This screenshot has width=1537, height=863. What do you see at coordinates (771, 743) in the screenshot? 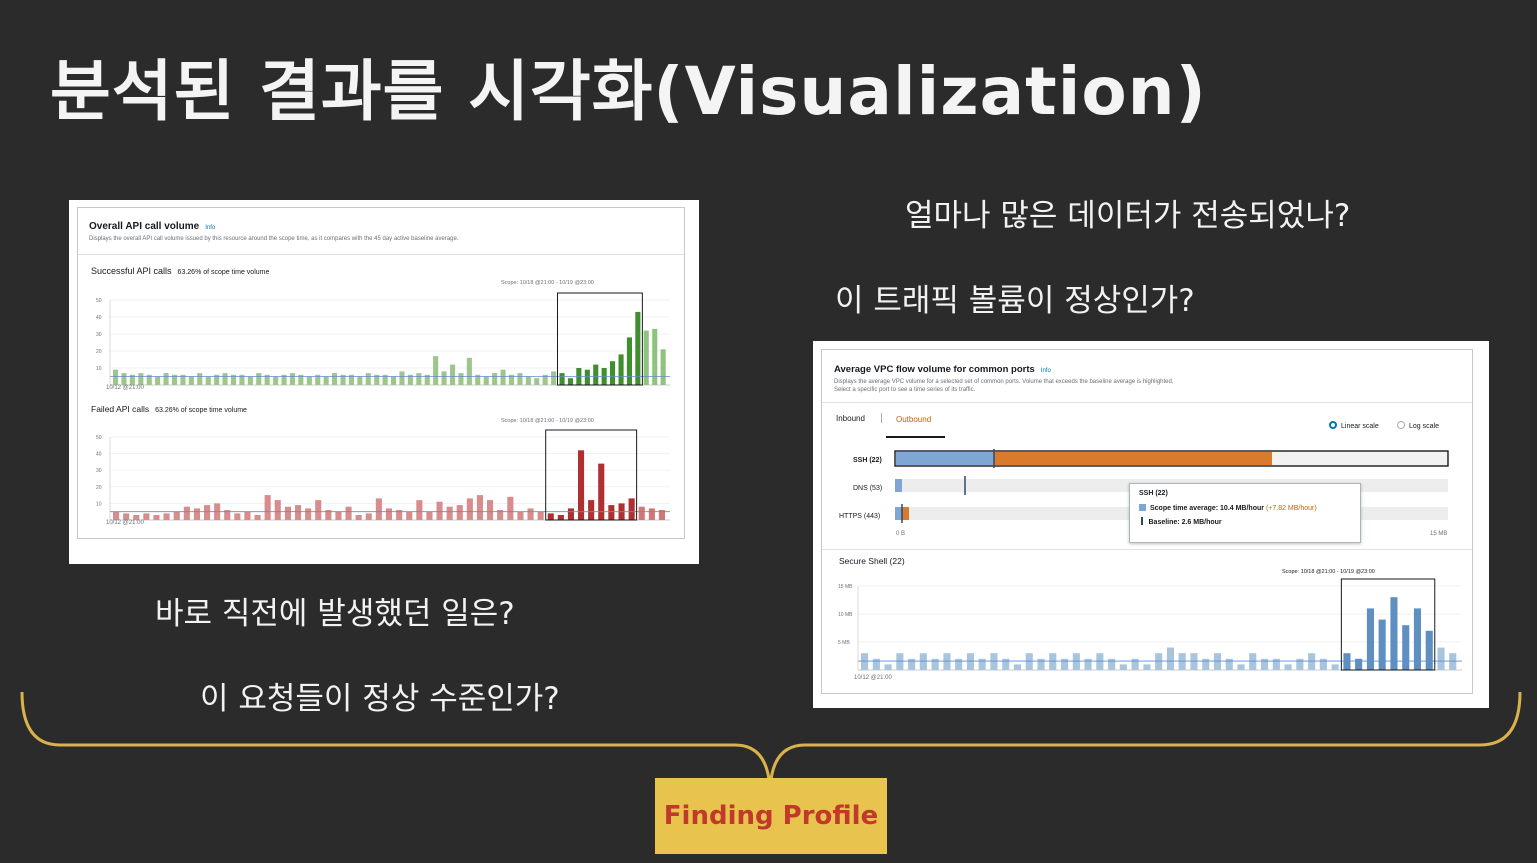
I see `grouping-brace` at bounding box center [771, 743].